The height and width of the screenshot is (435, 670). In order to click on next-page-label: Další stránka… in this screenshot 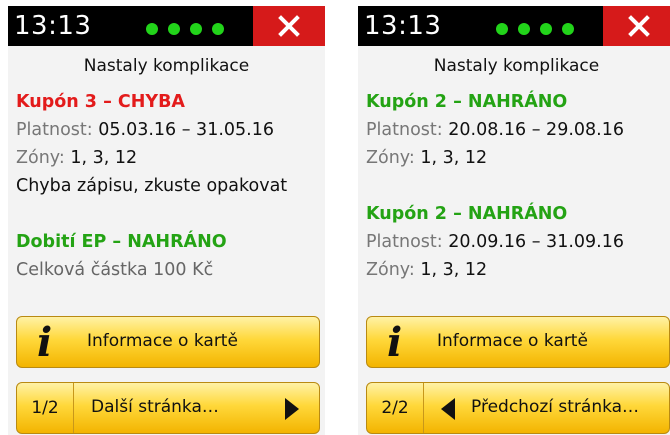, I will do `click(155, 407)`.